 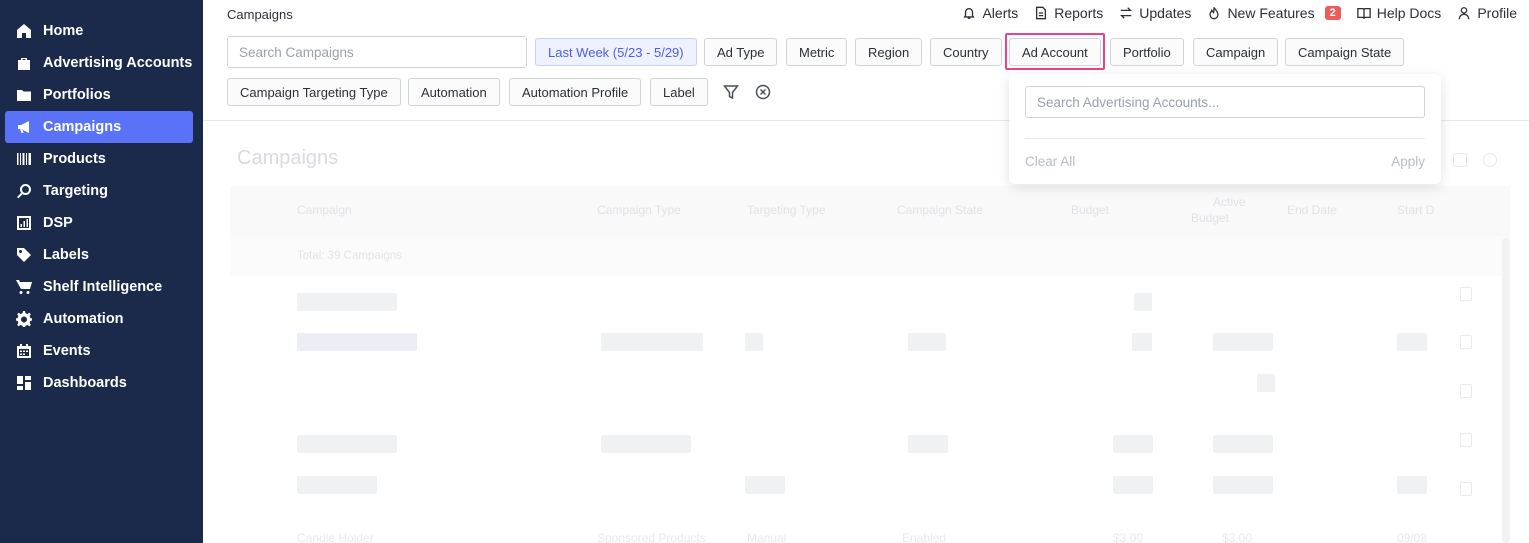 I want to click on apply-button: Apply, so click(x=1408, y=161).